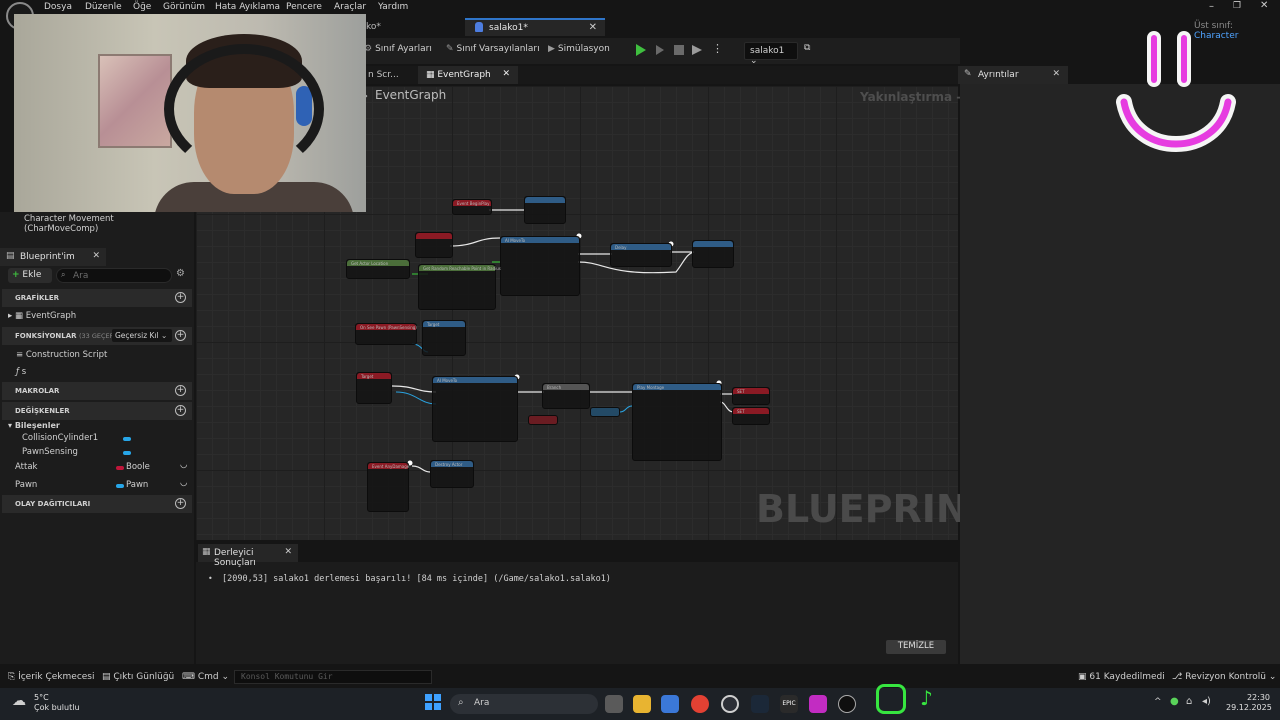  I want to click on taskbar-search: Ara, so click(524, 704).